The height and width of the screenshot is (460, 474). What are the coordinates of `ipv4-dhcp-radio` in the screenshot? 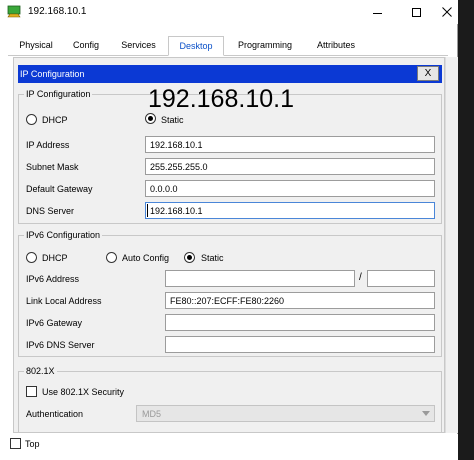 It's located at (31, 119).